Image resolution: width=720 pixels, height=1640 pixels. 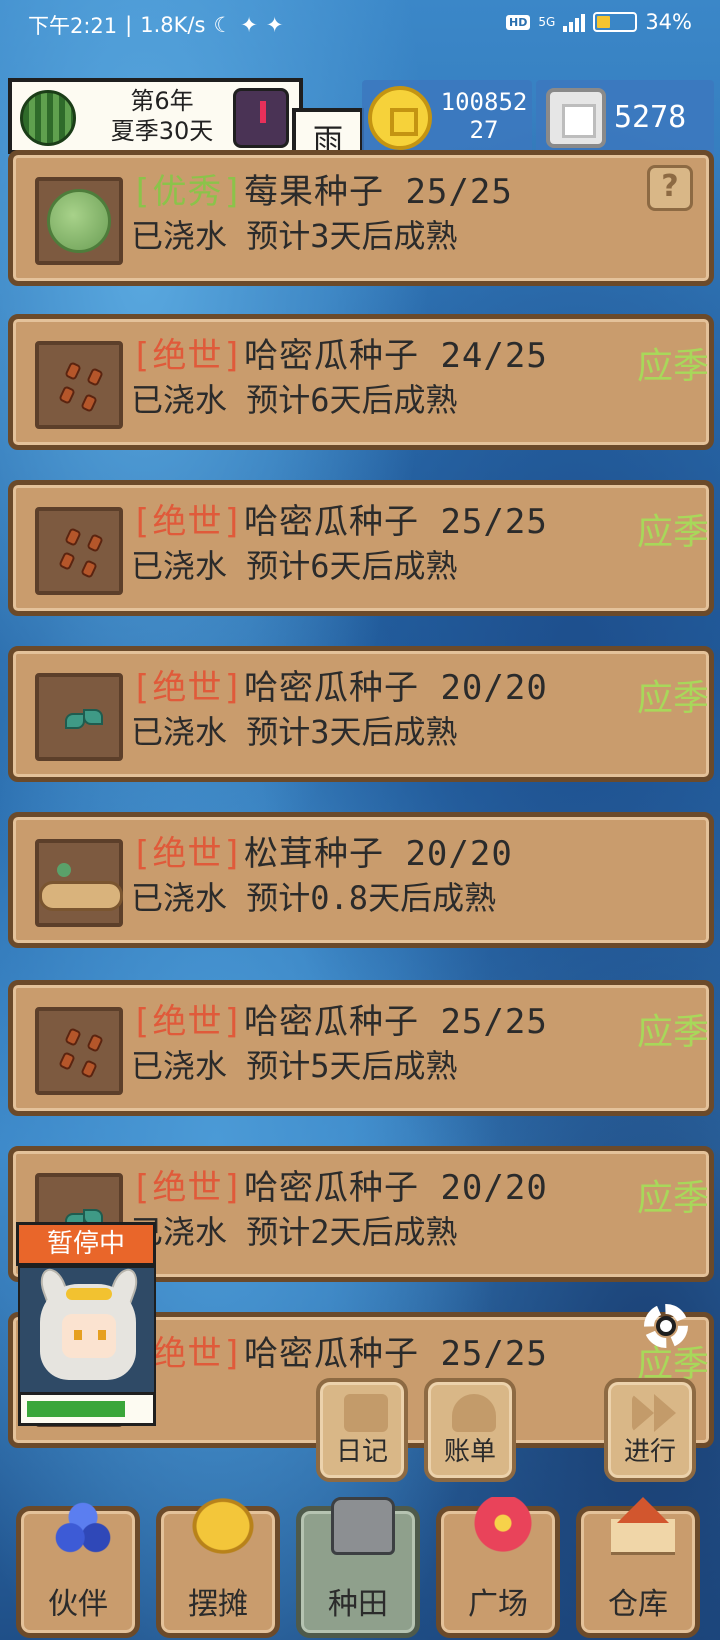 I want to click on gear-core, so click(x=666, y=1326).